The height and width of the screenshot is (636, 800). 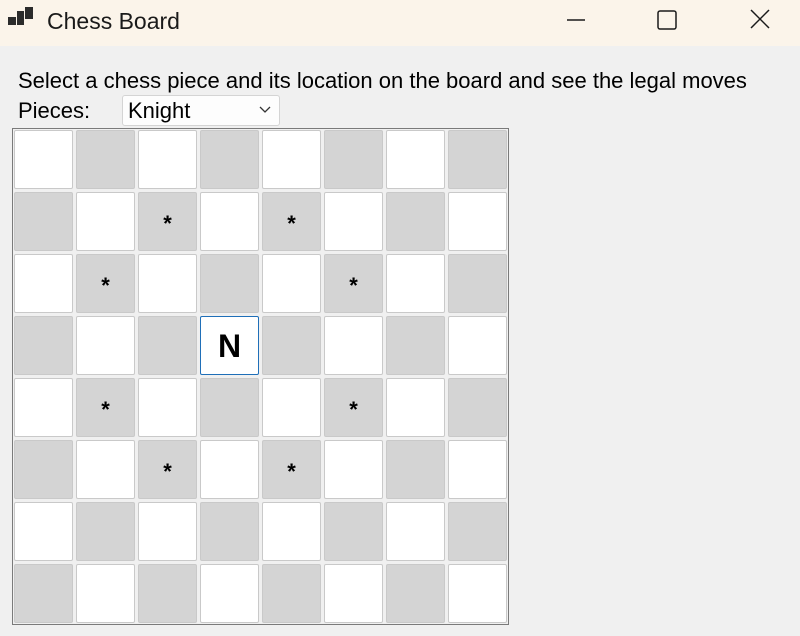 I want to click on maximize-icon, so click(x=667, y=20).